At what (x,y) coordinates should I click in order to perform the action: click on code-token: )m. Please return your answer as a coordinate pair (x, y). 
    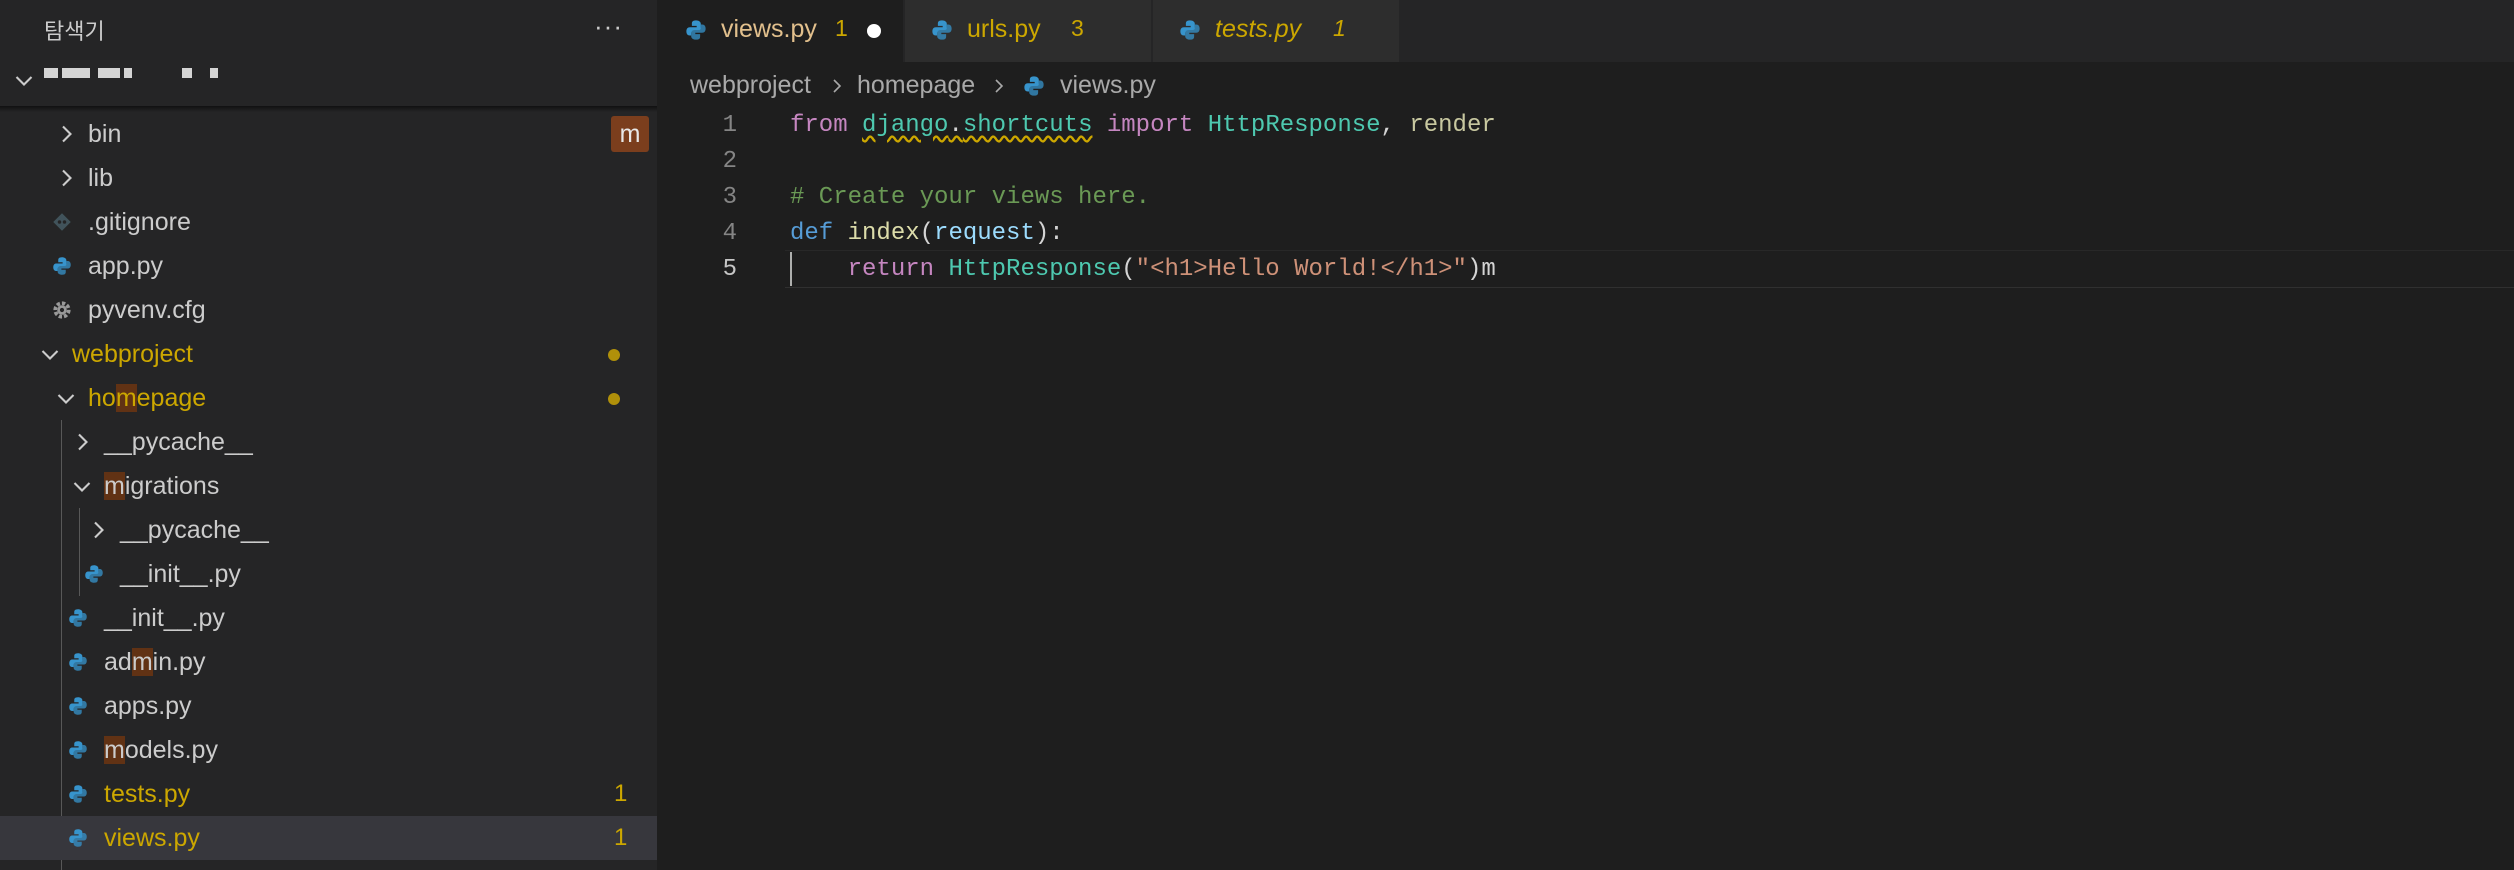
    Looking at the image, I should click on (1481, 269).